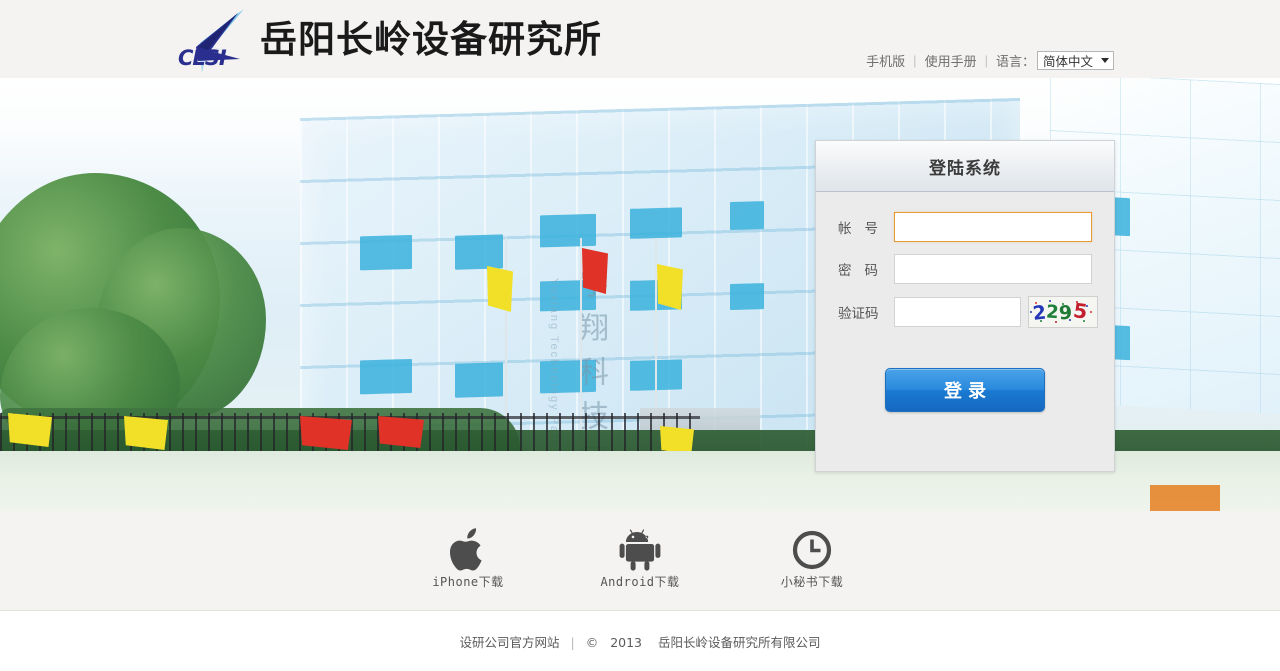  What do you see at coordinates (858, 229) in the screenshot?
I see `username-label: 帐号` at bounding box center [858, 229].